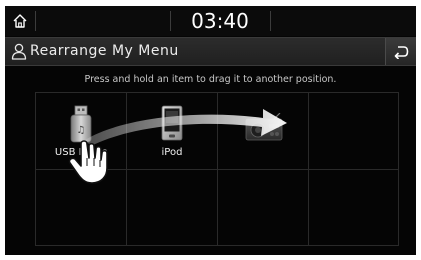 The image size is (421, 260). I want to click on user-icon, so click(19, 51).